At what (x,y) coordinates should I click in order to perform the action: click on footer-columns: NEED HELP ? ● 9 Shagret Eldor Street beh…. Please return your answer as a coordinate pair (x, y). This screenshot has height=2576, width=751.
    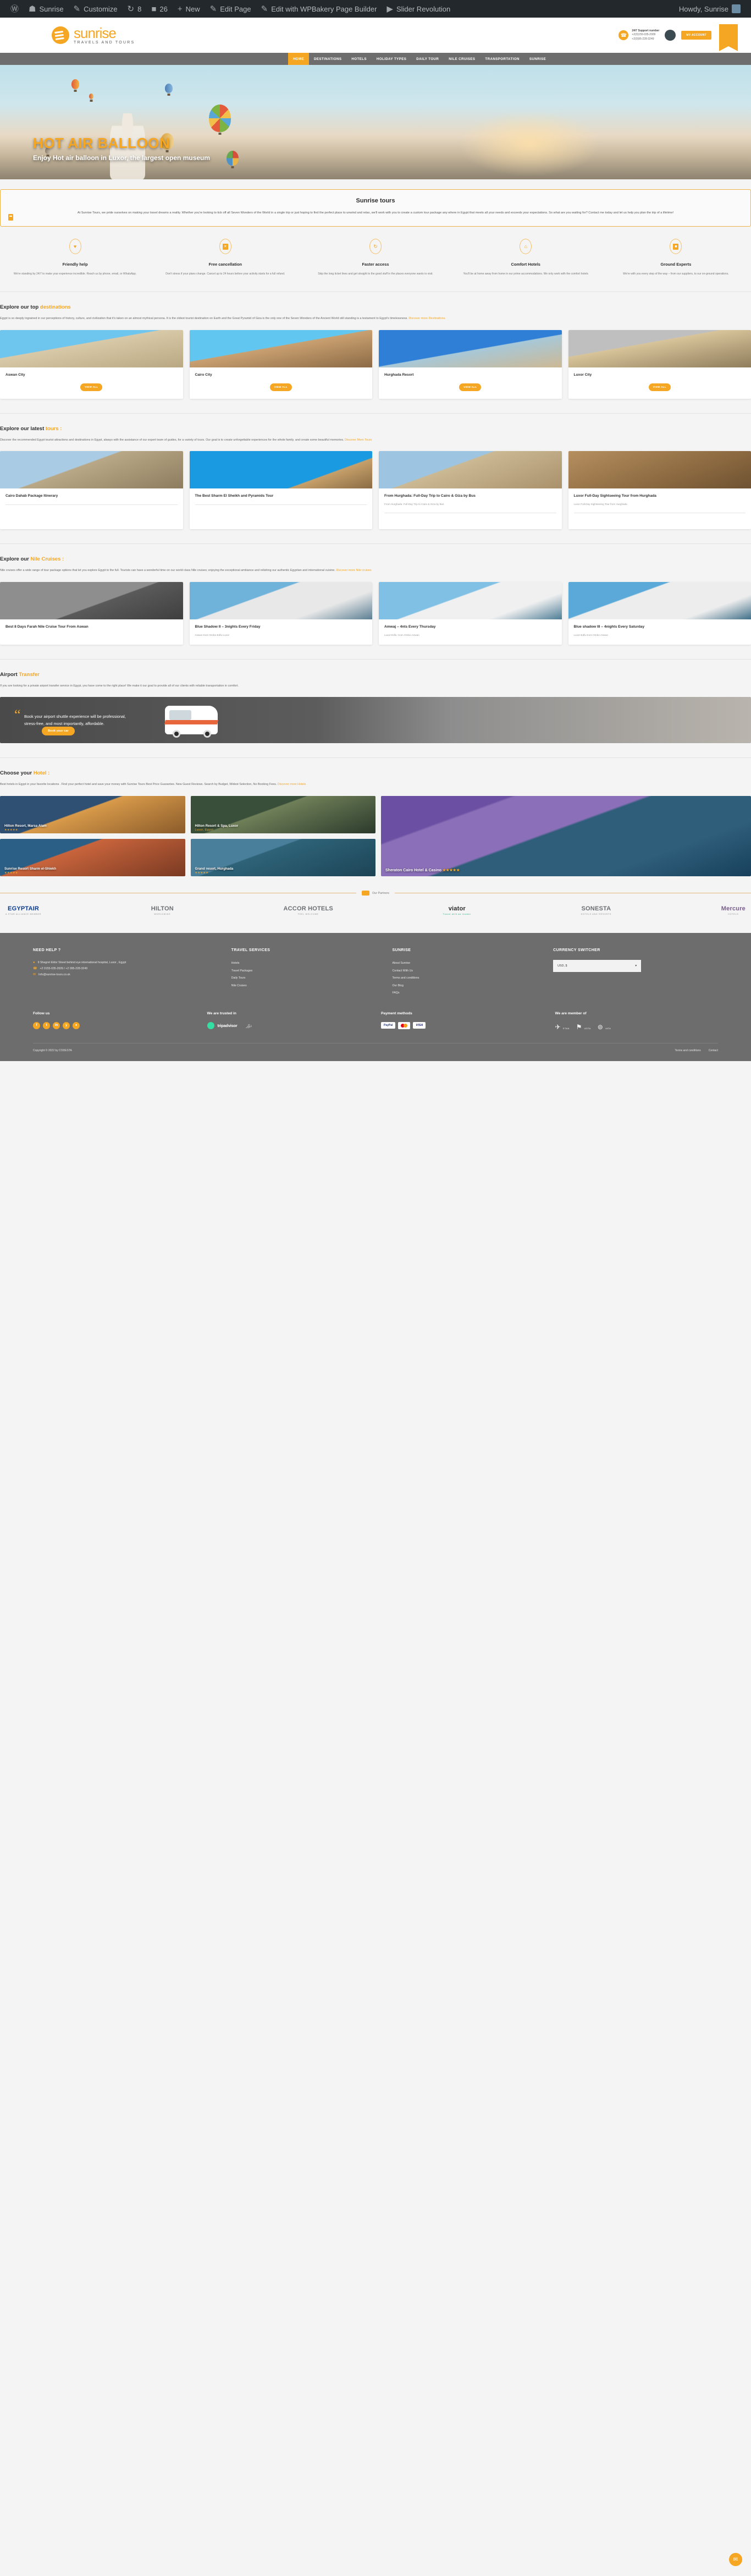
    Looking at the image, I should click on (375, 972).